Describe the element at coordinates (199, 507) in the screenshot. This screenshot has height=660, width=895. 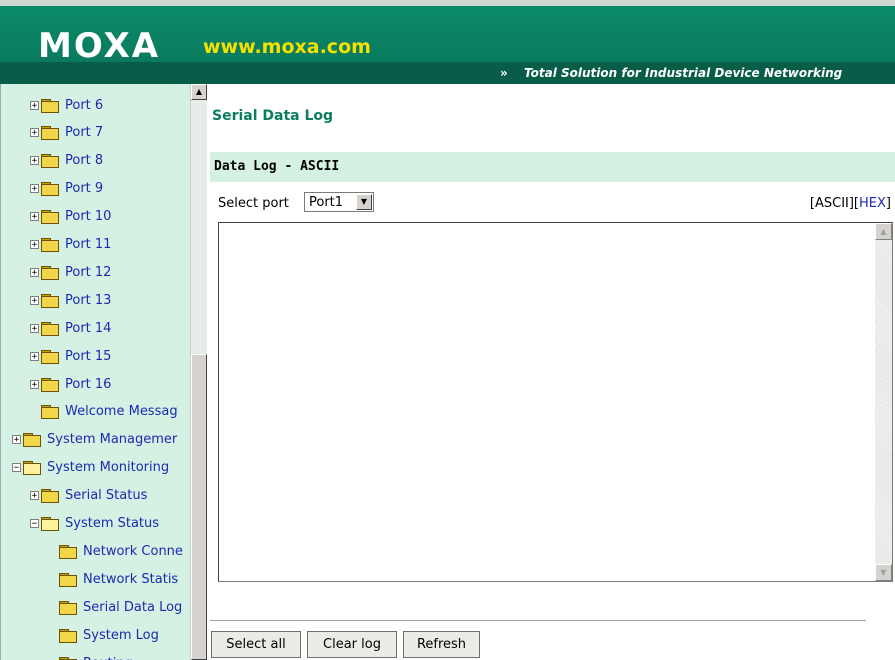
I see `scroll-thumb` at that location.